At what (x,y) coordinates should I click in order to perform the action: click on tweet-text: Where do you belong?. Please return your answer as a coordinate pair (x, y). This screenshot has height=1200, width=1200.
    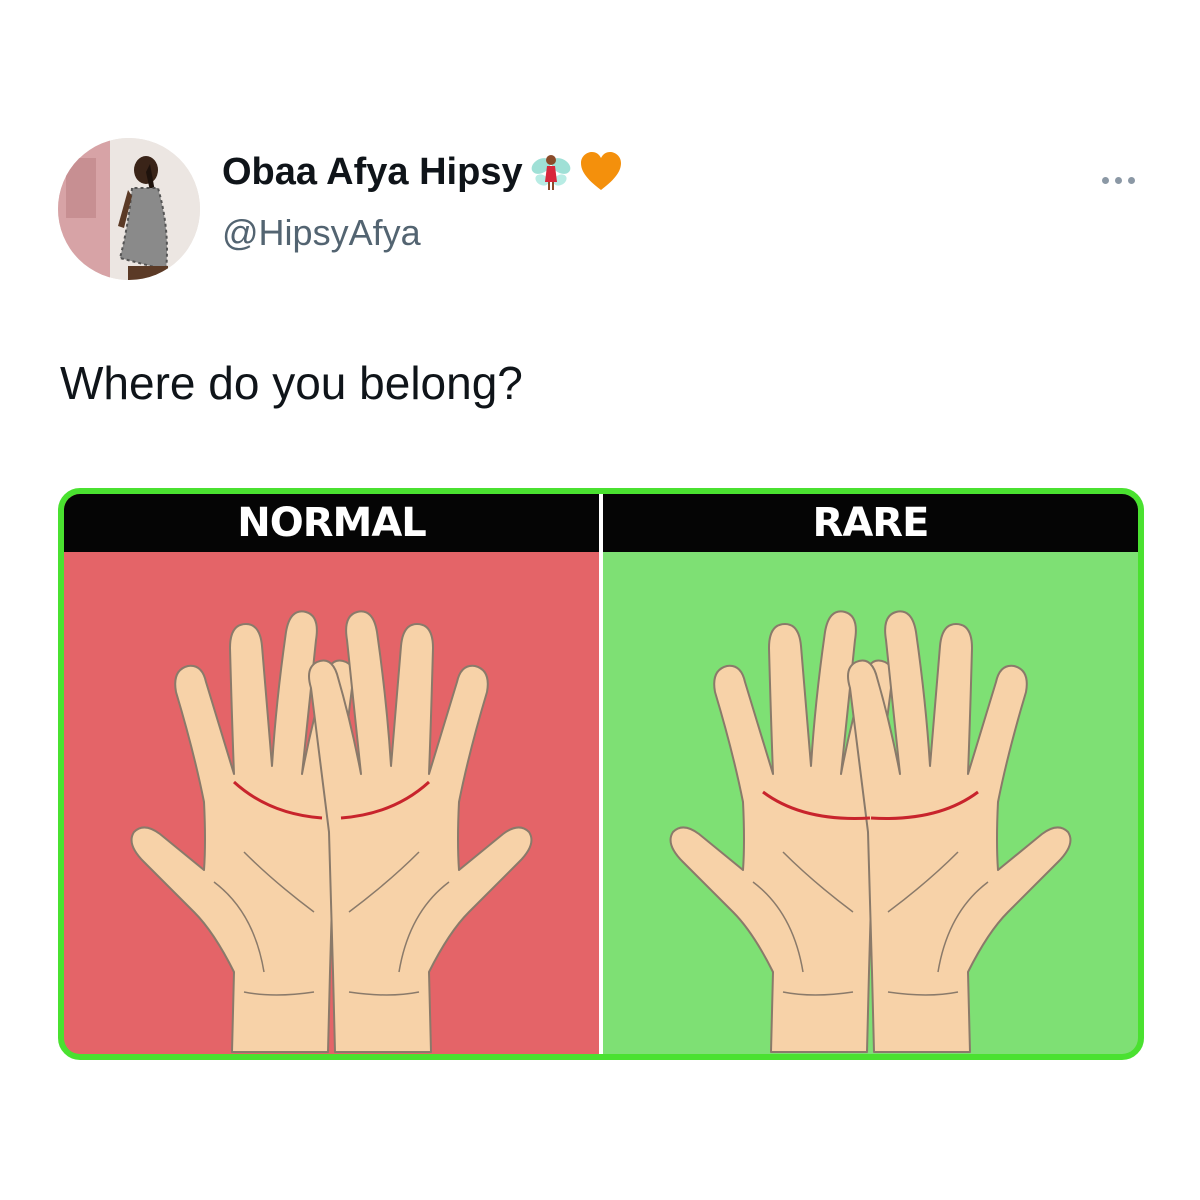
    Looking at the image, I should click on (291, 383).